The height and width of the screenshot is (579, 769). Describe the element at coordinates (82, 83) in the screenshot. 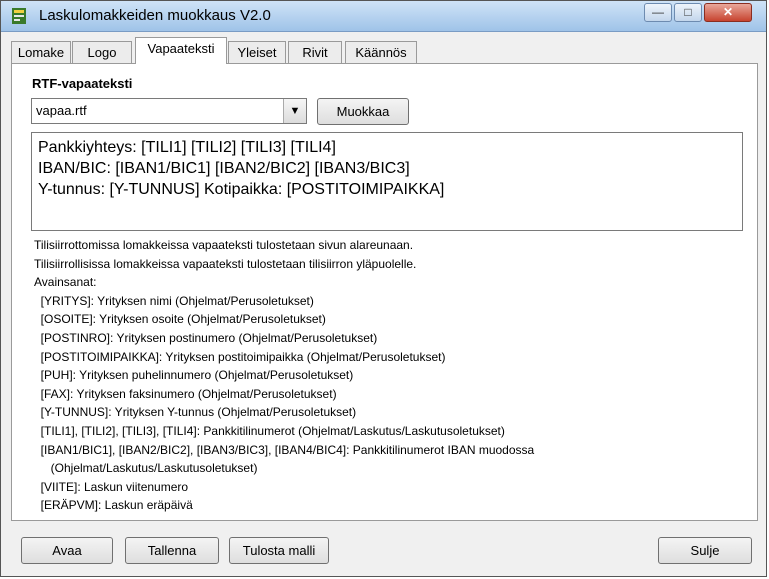

I see `rtf-section-label: RTF-vapaateksti` at that location.